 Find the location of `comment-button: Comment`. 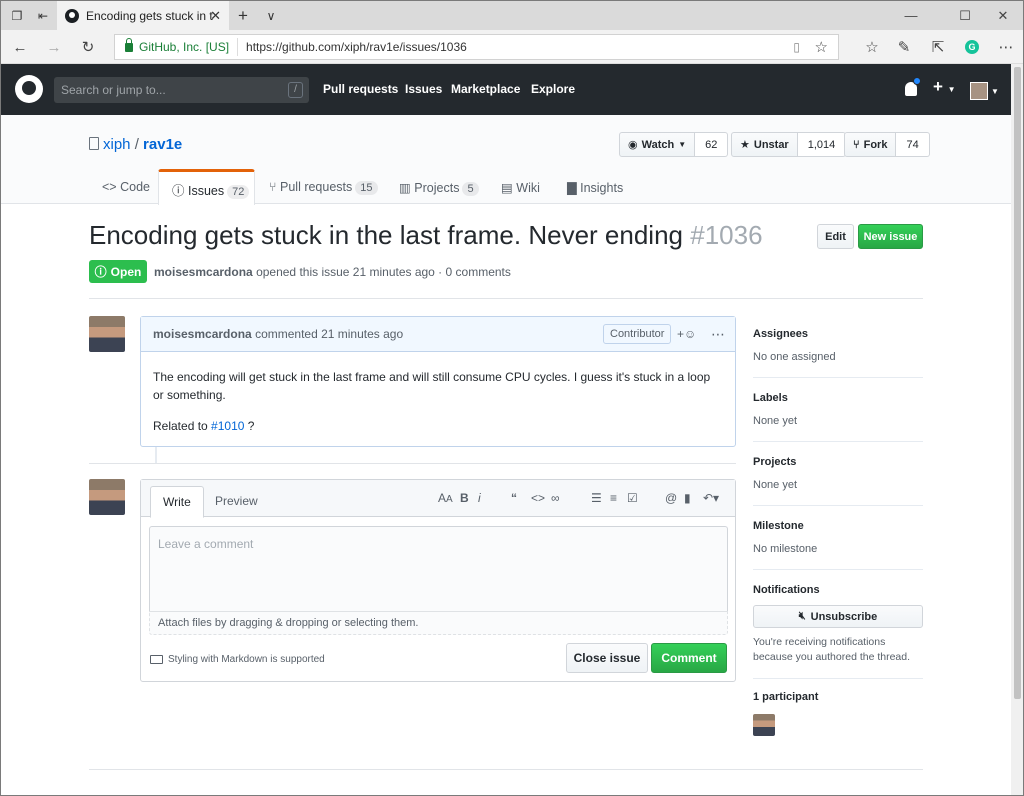

comment-button: Comment is located at coordinates (689, 658).